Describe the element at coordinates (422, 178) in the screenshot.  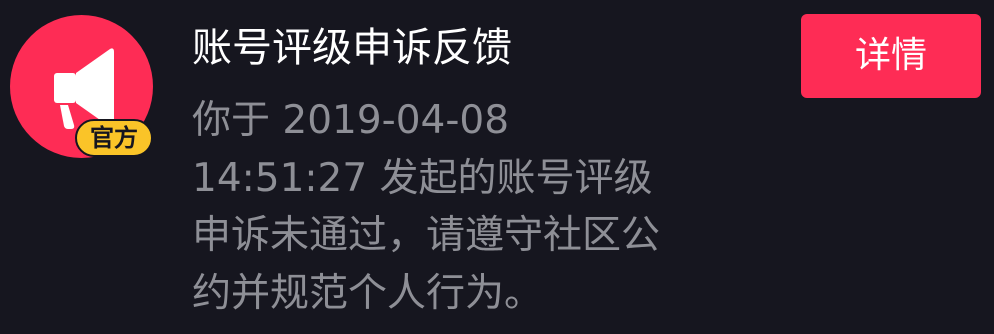
I see `message-line: 14:51:27 发起的账号评级` at that location.